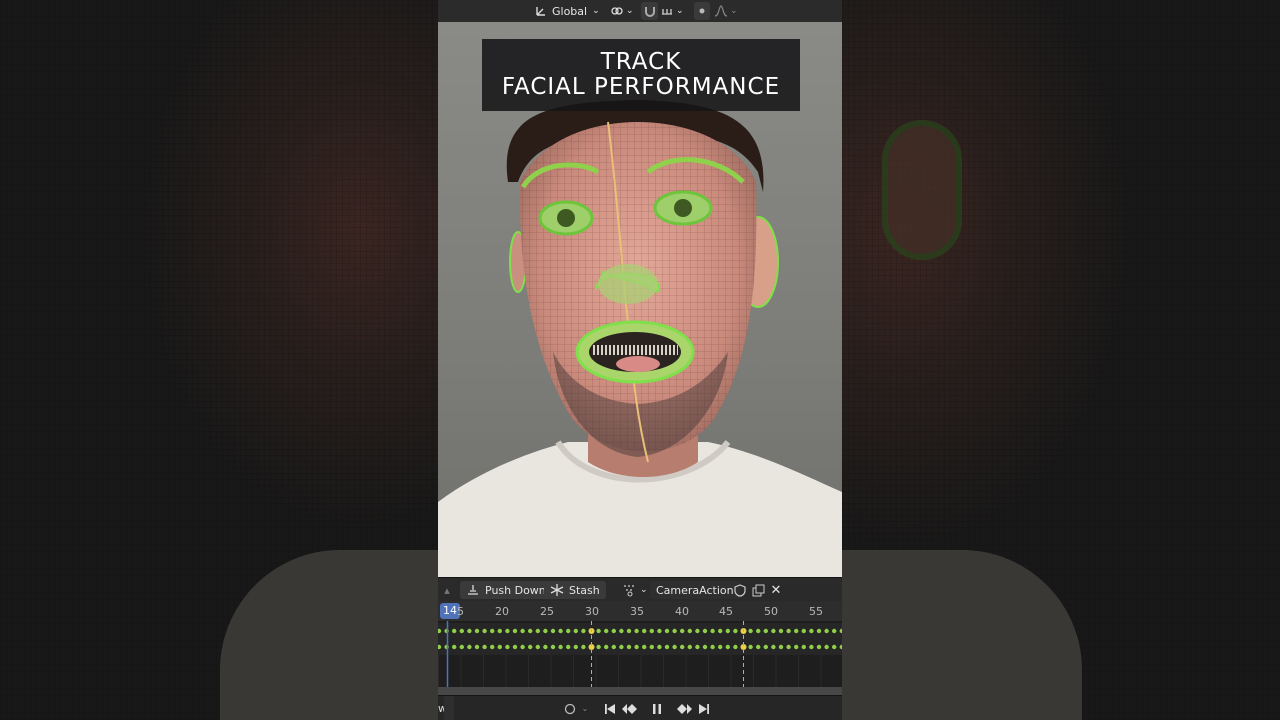  What do you see at coordinates (776, 590) in the screenshot?
I see `unlink-action-button: ✕` at bounding box center [776, 590].